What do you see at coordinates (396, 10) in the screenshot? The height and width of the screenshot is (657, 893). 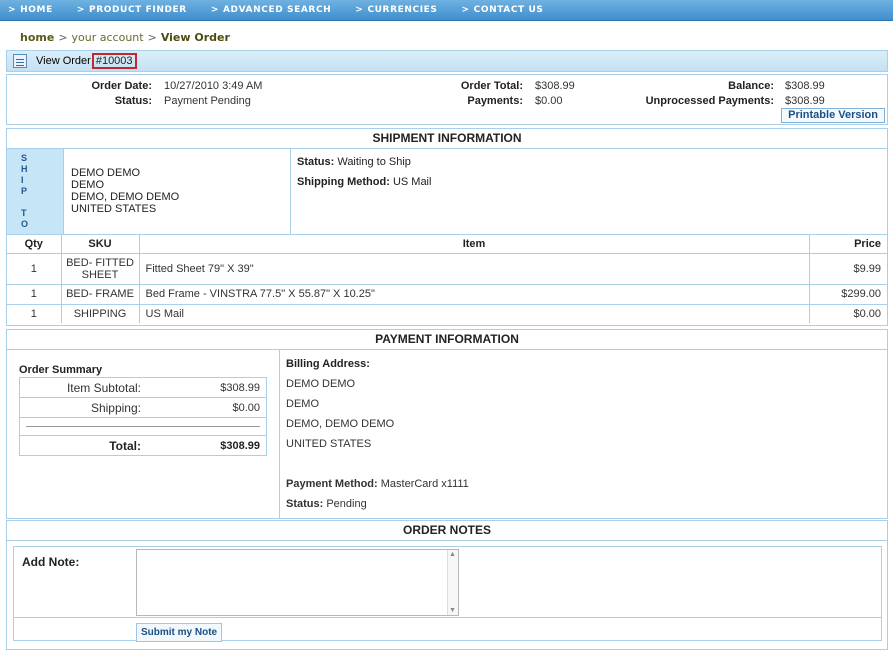 I see `nav-currencies: > CURRENCIES` at bounding box center [396, 10].